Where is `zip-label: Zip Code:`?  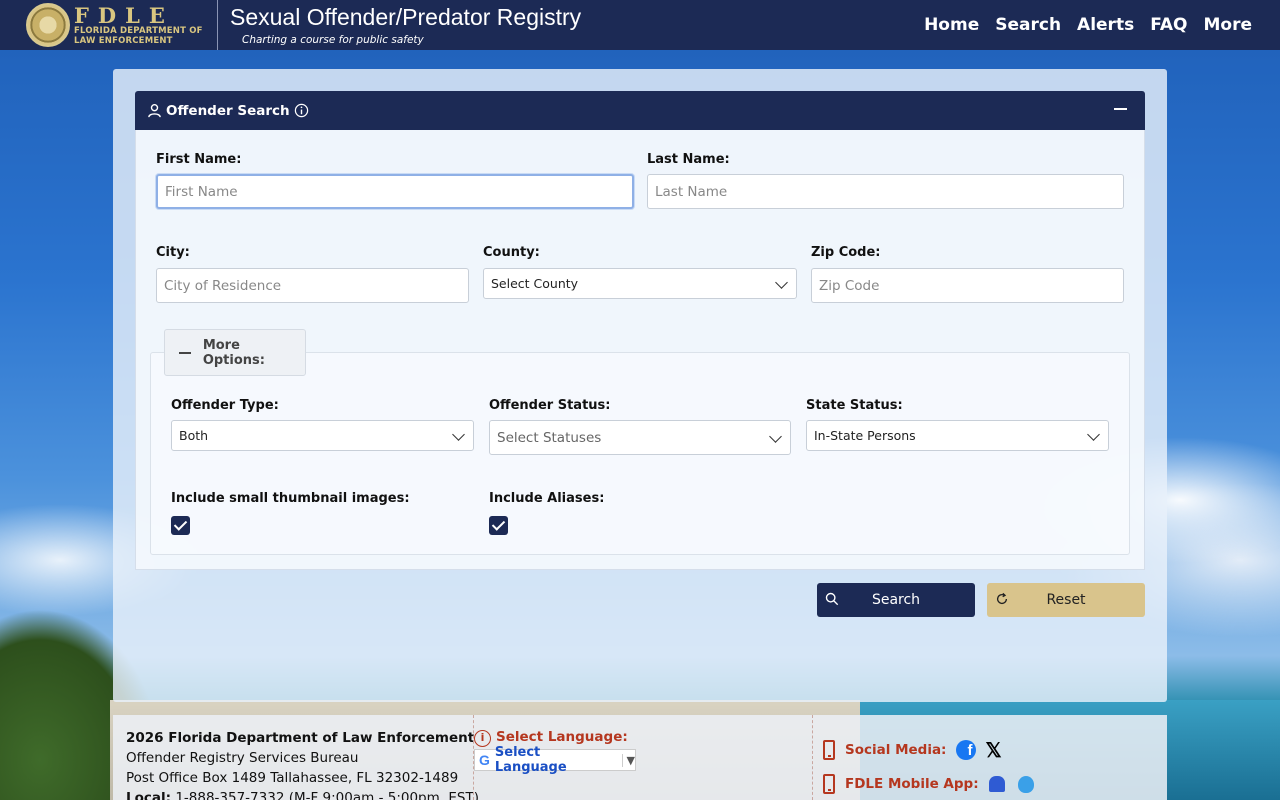
zip-label: Zip Code: is located at coordinates (846, 252).